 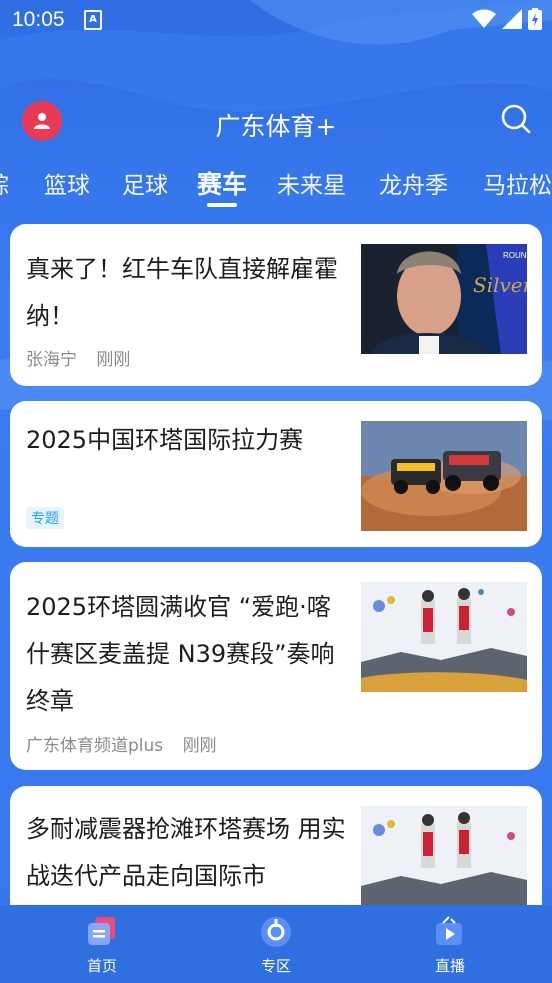 I want to click on system-icons, so click(x=507, y=19).